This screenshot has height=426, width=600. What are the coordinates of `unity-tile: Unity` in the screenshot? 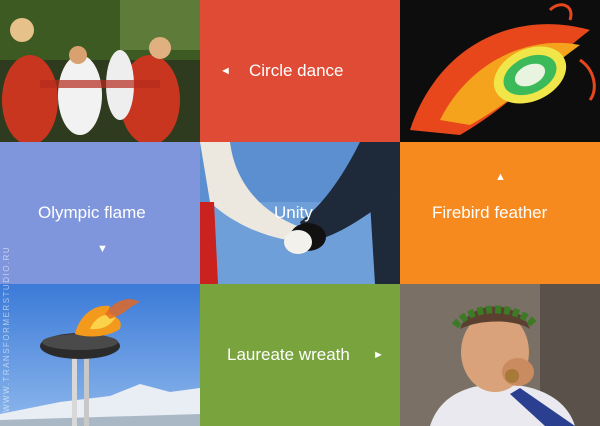 It's located at (300, 213).